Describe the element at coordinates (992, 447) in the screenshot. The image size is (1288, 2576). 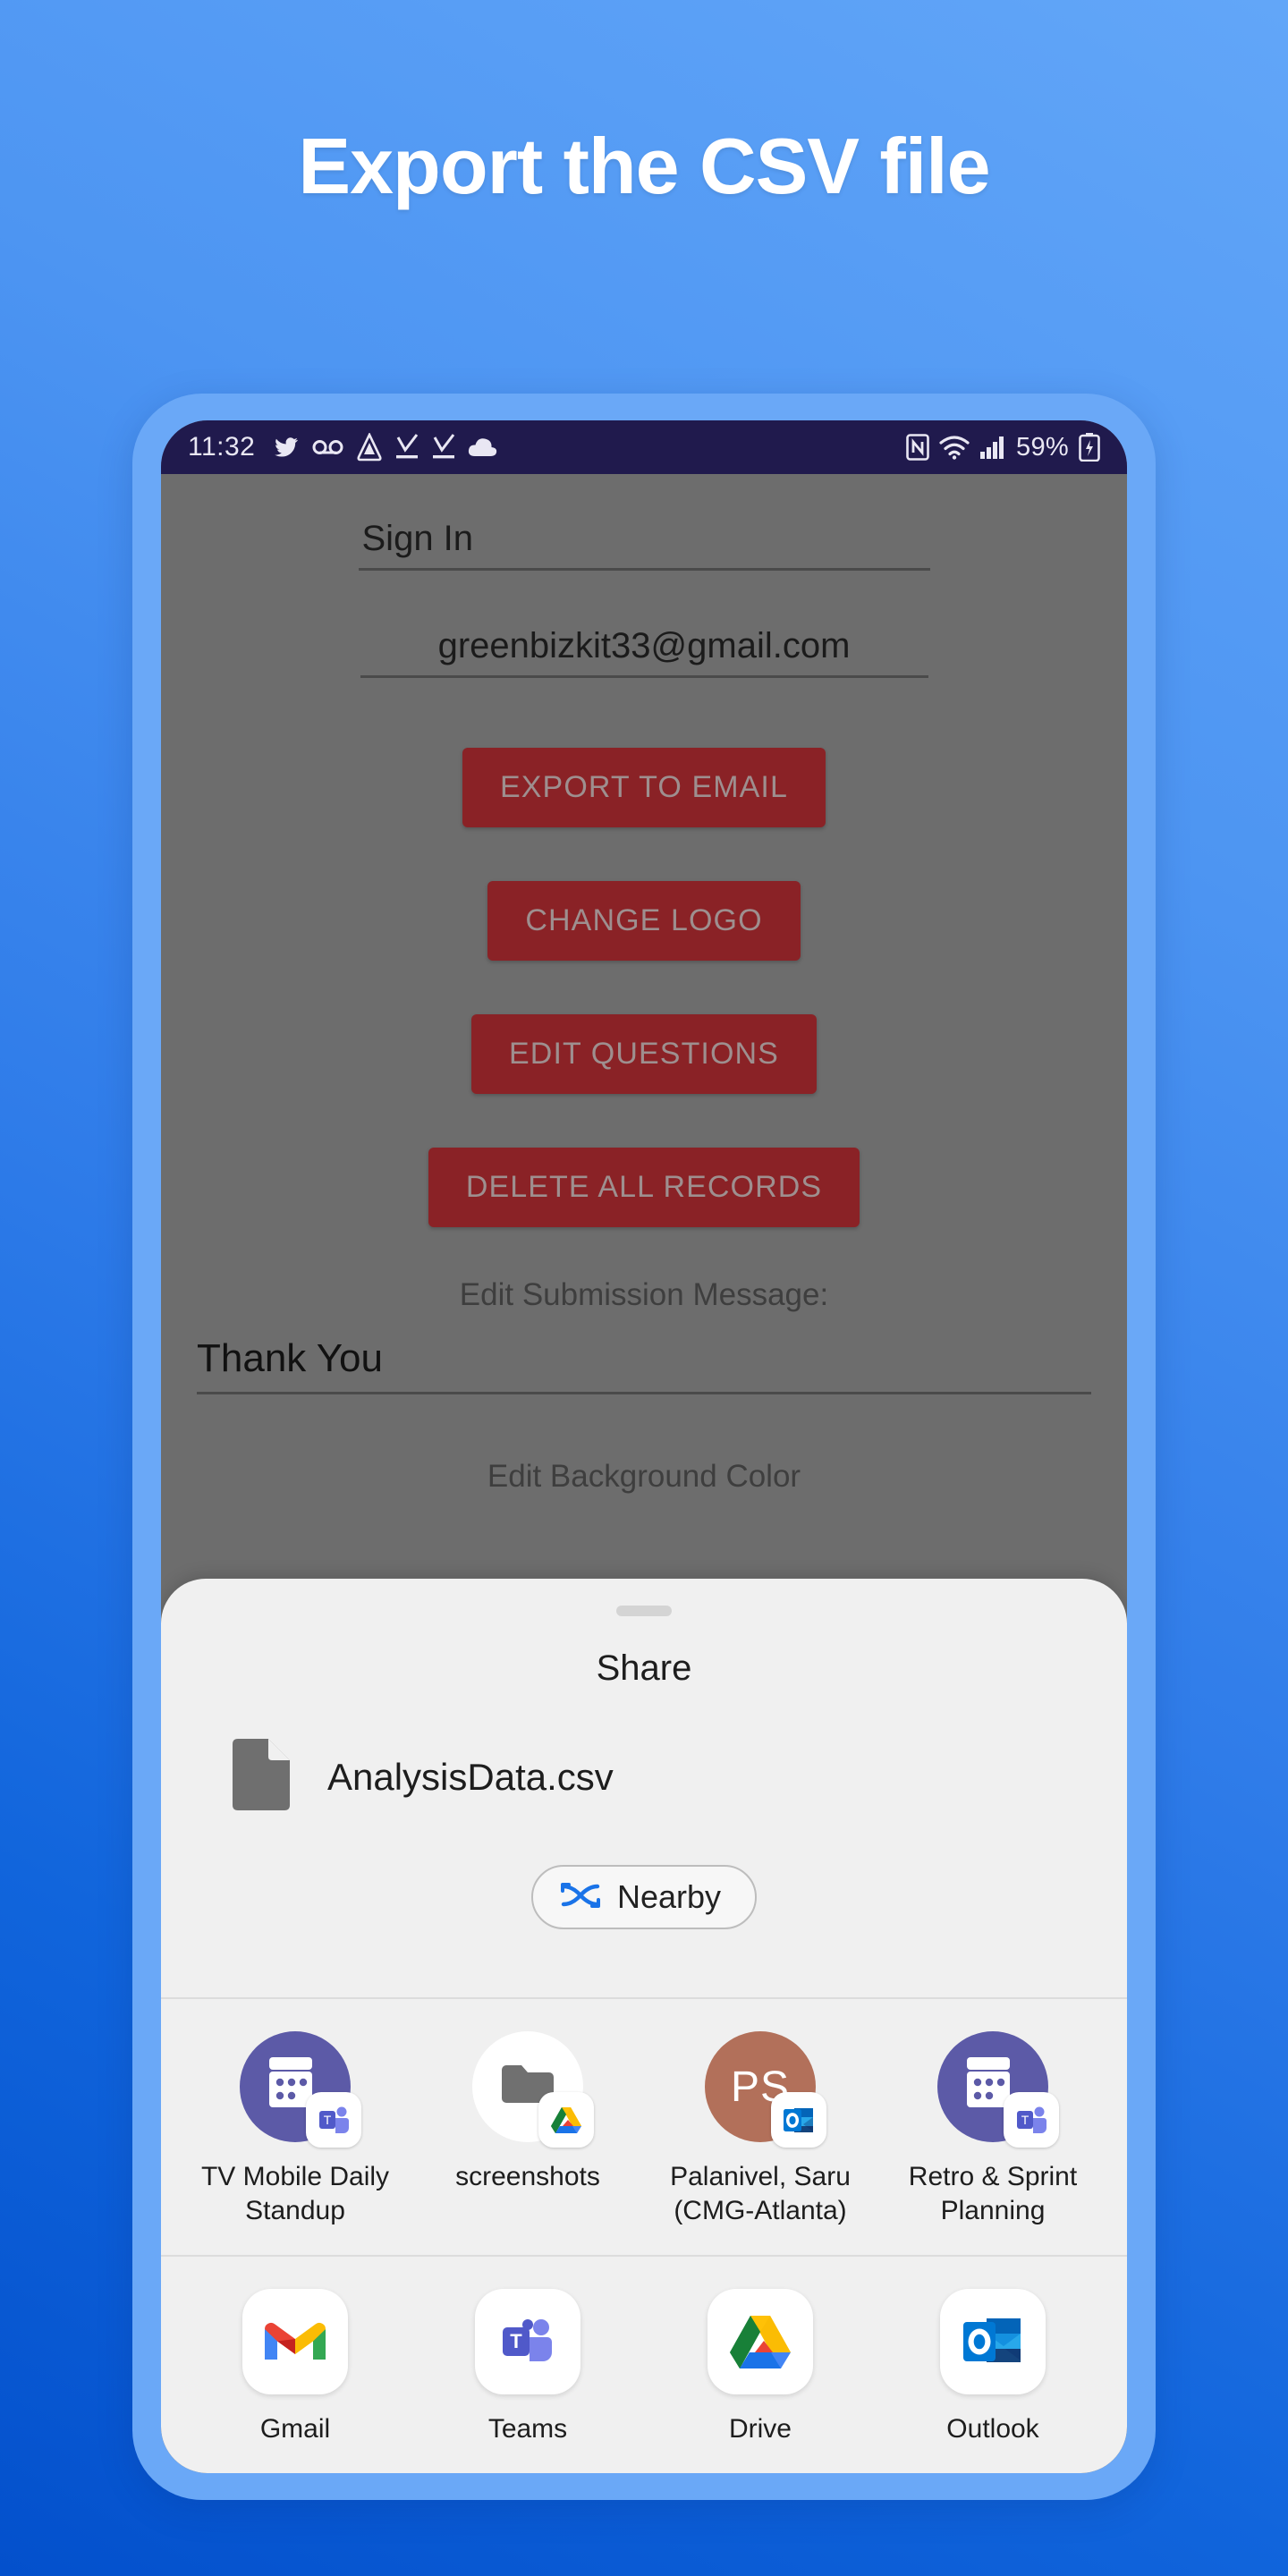
I see `cellular-signal-icon` at that location.